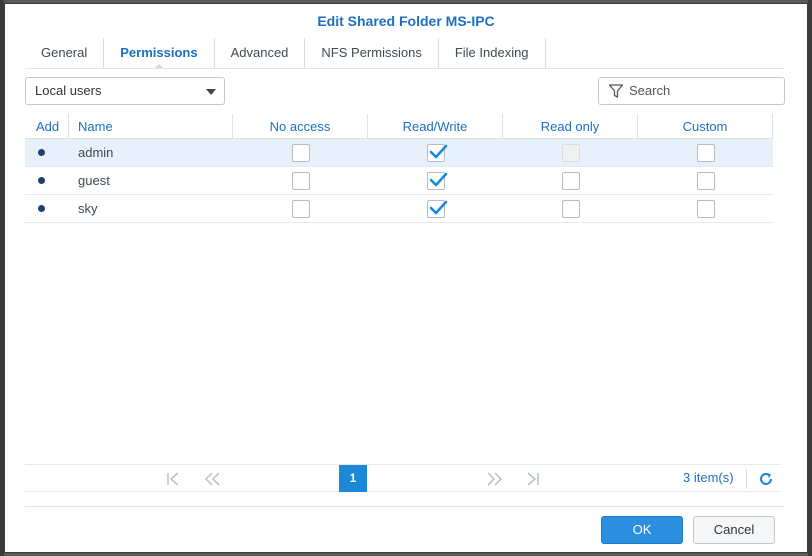  What do you see at coordinates (260, 53) in the screenshot?
I see `tab-advanced: Advanced` at bounding box center [260, 53].